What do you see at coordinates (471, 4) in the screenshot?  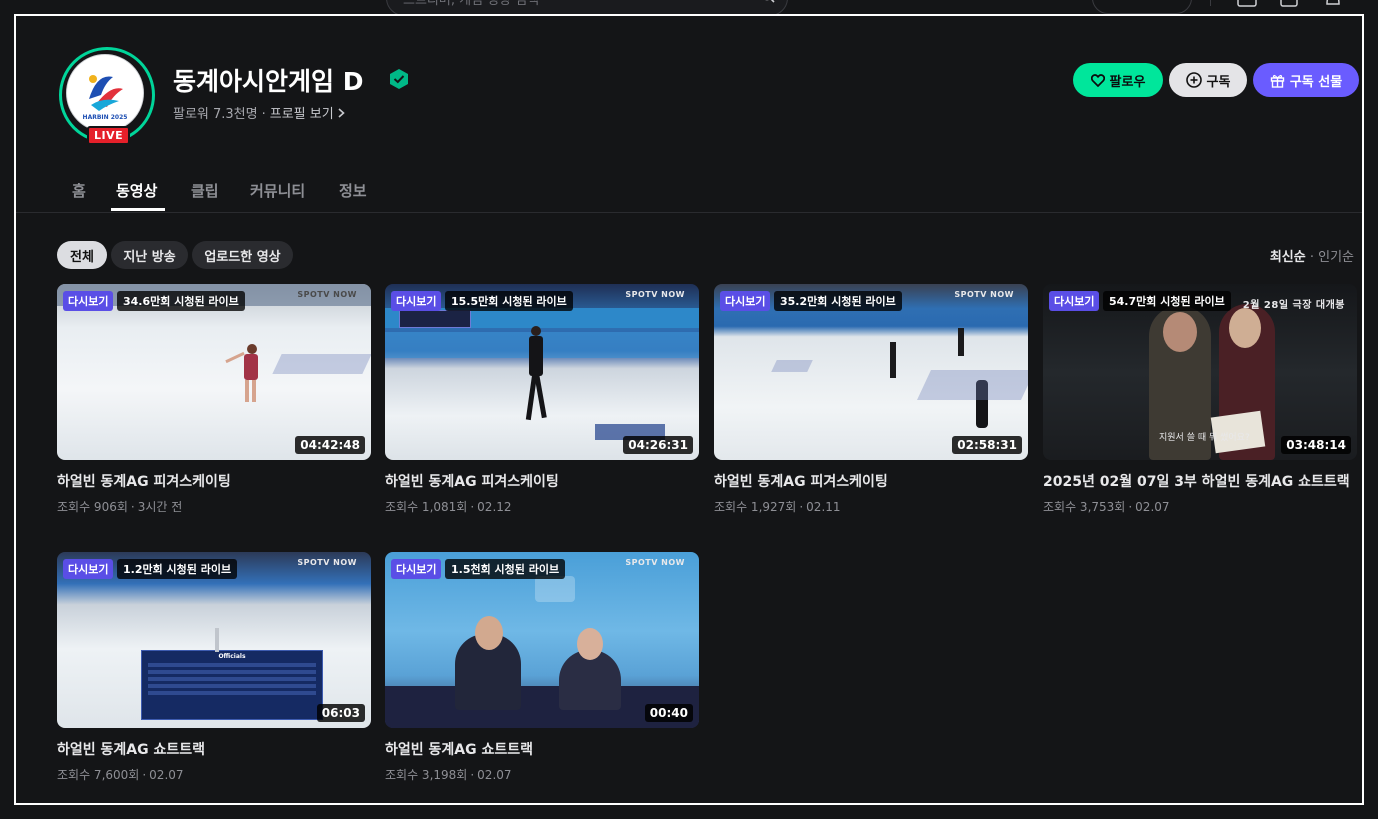 I see `search-placeholder: 스트리머, 게임 영상 검색` at bounding box center [471, 4].